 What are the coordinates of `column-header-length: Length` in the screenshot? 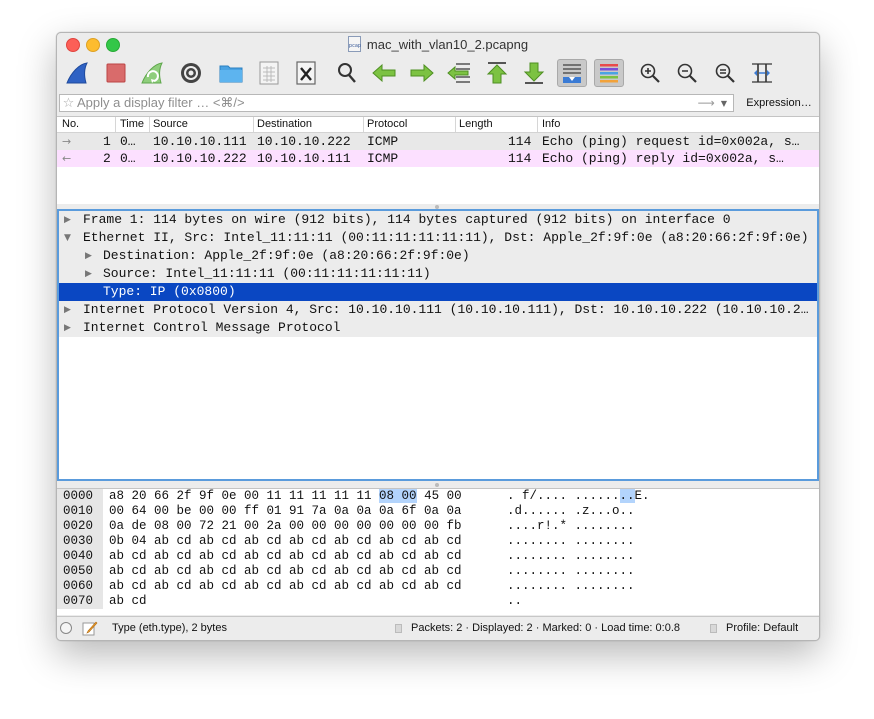 It's located at (476, 125).